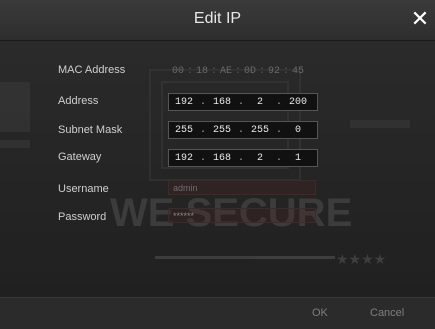 This screenshot has height=329, width=435. Describe the element at coordinates (298, 158) in the screenshot. I see `ip-octet: 1` at that location.